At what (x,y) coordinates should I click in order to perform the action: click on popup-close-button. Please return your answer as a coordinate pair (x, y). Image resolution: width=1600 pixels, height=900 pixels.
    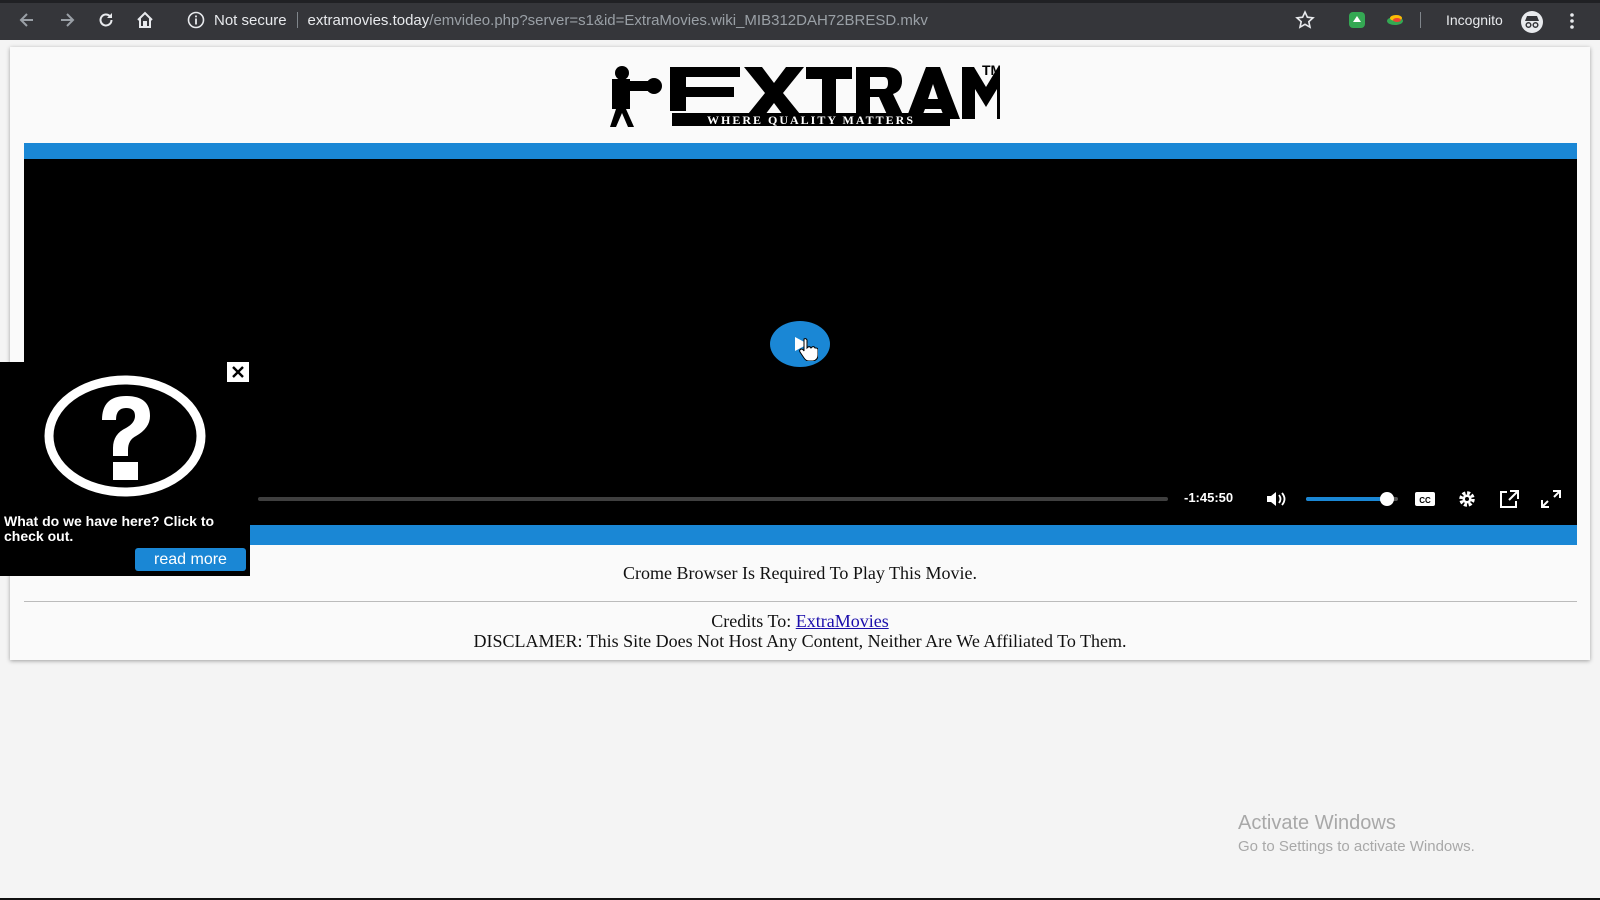
    Looking at the image, I should click on (238, 372).